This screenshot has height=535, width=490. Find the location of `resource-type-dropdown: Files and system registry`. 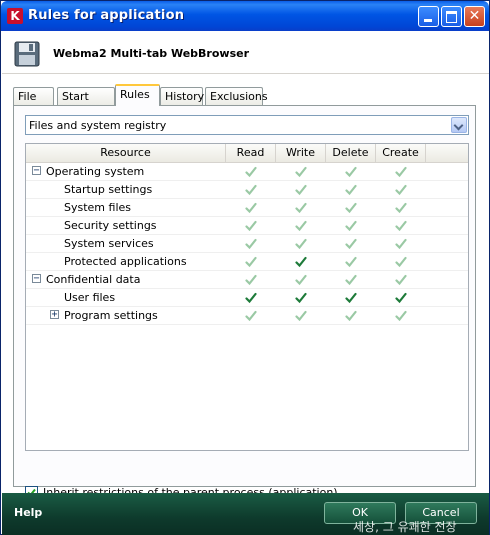

resource-type-dropdown: Files and system registry is located at coordinates (247, 125).